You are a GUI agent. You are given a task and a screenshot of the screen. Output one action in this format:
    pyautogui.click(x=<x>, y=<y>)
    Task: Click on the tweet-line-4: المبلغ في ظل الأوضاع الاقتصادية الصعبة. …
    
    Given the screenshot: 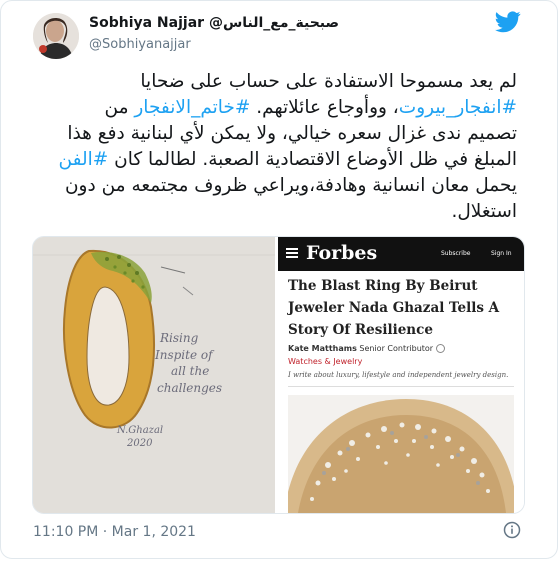 What is the action you would take?
    pyautogui.click(x=281, y=160)
    